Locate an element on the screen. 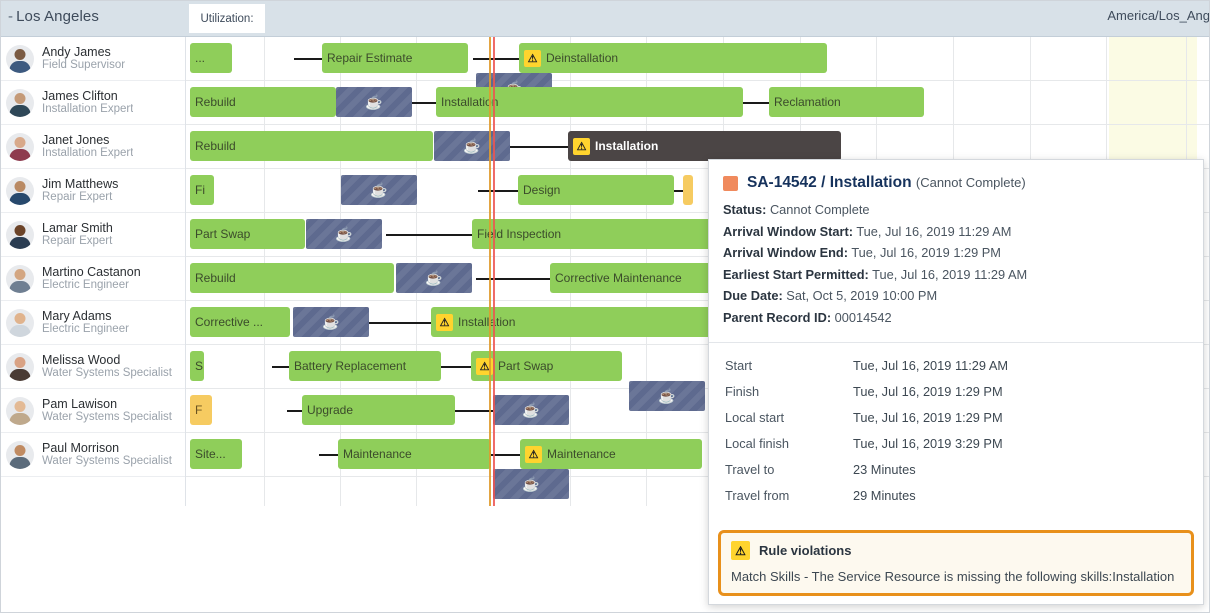 The height and width of the screenshot is (613, 1210). gantt-appointment-bar: Battery Replacement is located at coordinates (365, 366).